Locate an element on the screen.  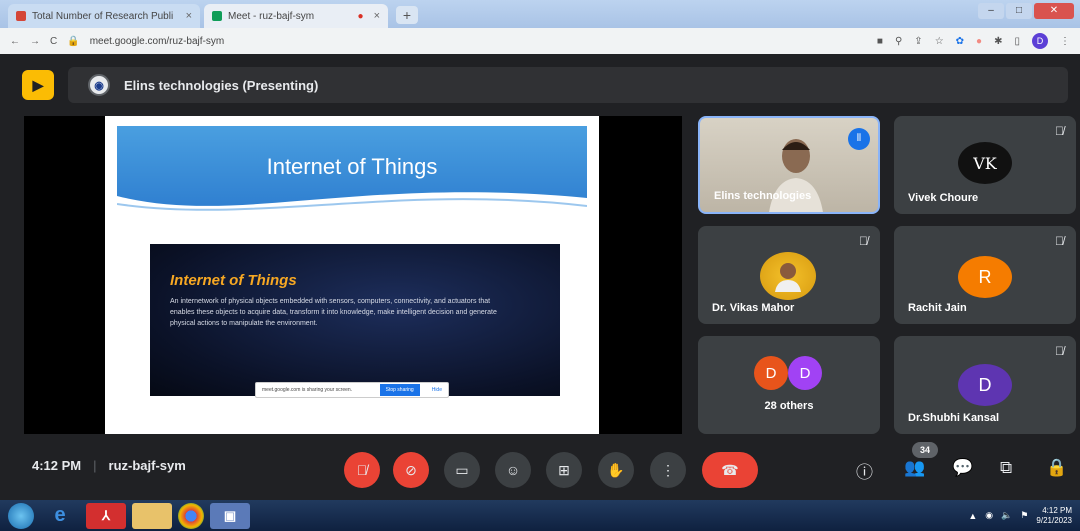
lock-icon: 🔒 is located at coordinates (73, 41).